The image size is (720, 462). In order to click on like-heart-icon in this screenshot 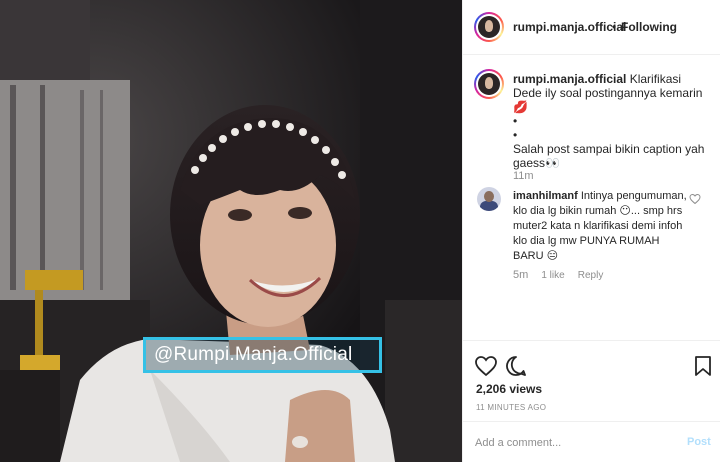, I will do `click(486, 366)`.